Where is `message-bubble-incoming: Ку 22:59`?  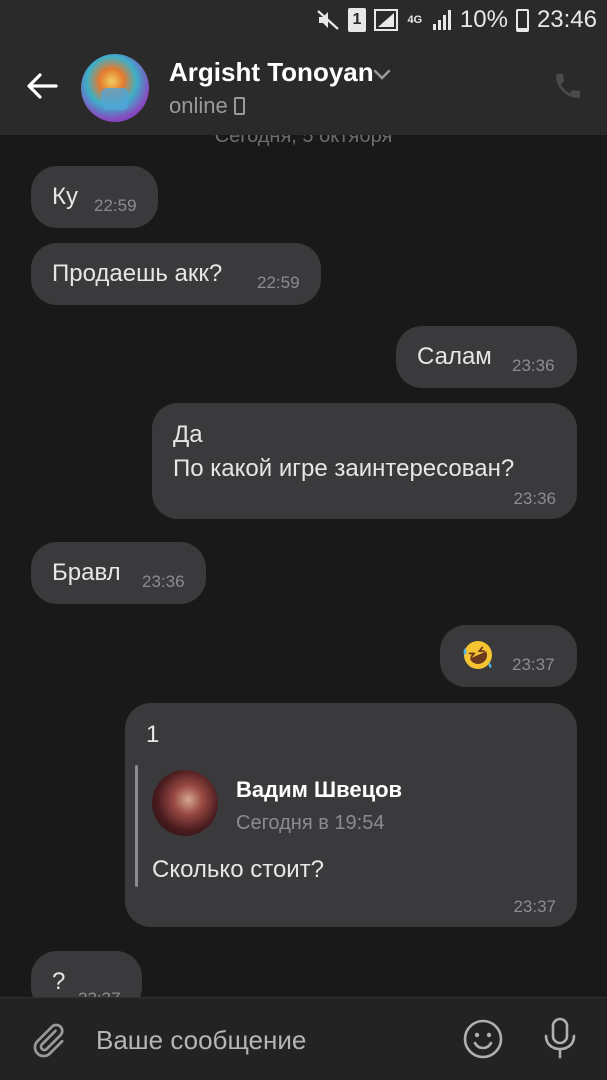
message-bubble-incoming: Ку 22:59 is located at coordinates (94, 197).